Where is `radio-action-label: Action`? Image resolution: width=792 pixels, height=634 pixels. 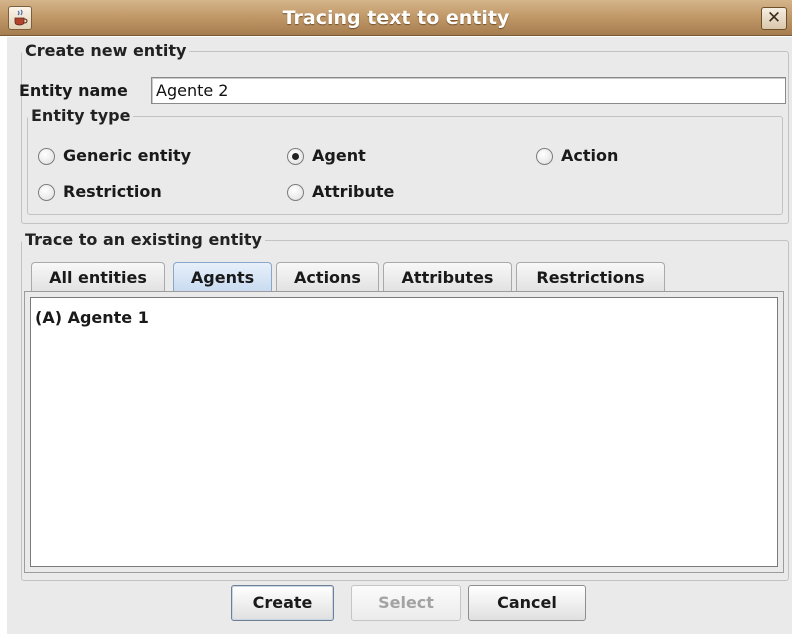
radio-action-label: Action is located at coordinates (590, 155).